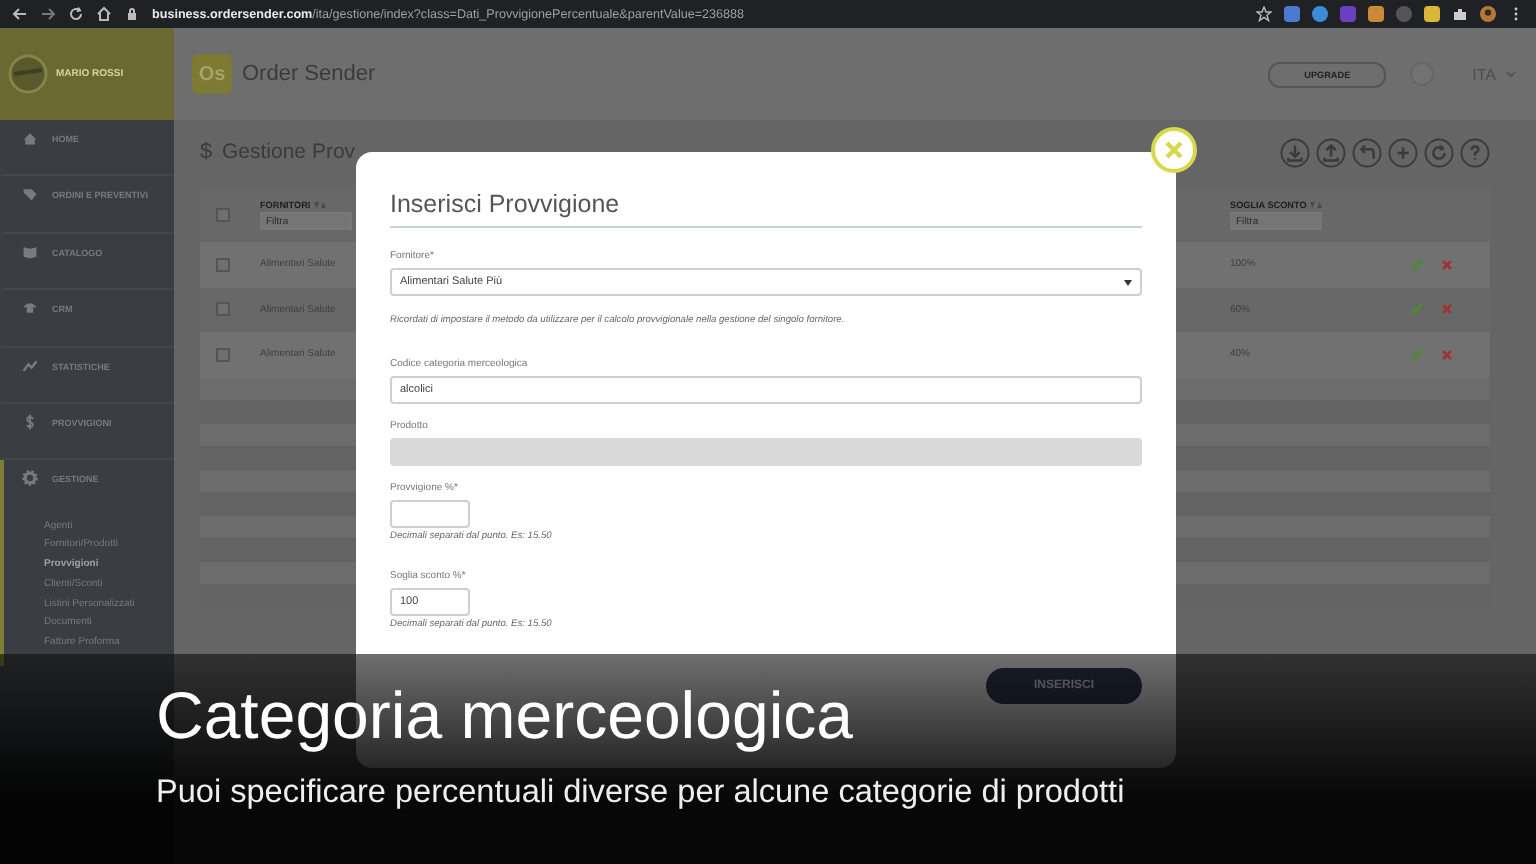  What do you see at coordinates (505, 717) in the screenshot?
I see `caption-title: Categoria merceologica` at bounding box center [505, 717].